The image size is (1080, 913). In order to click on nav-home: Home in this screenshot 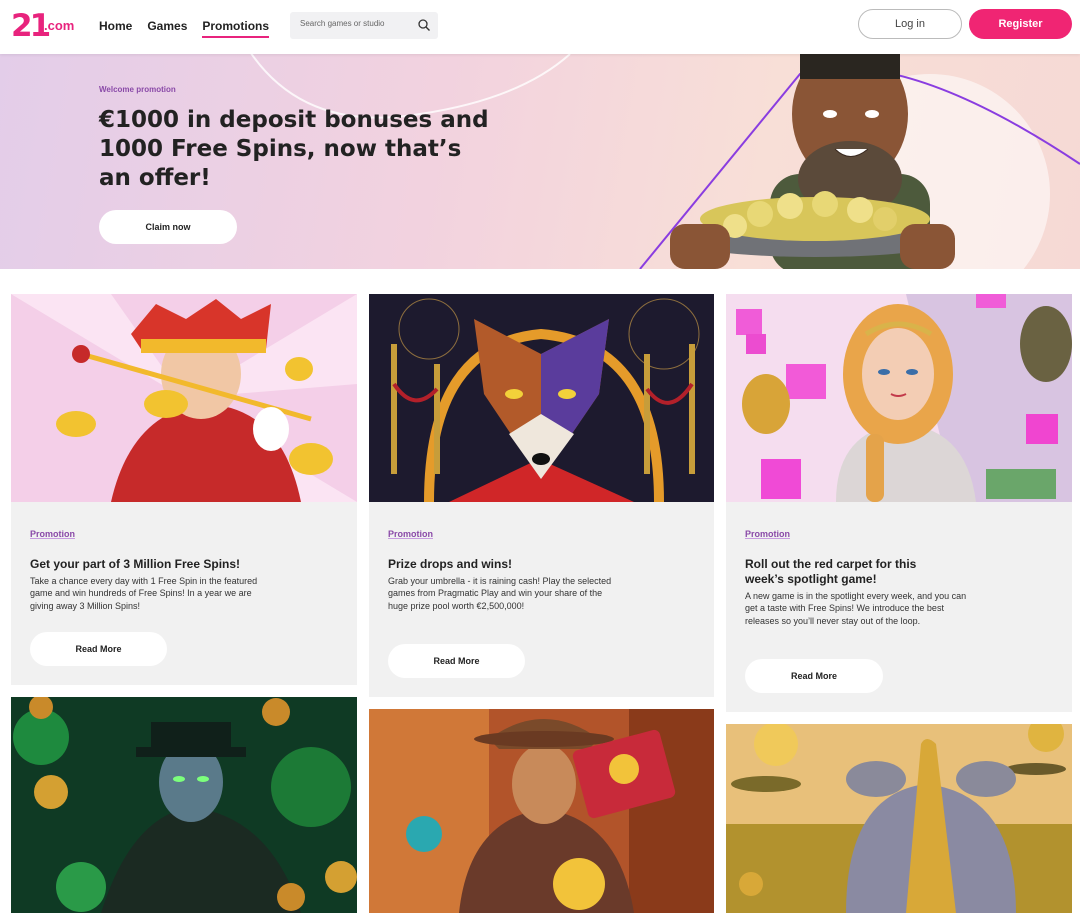, I will do `click(115, 28)`.